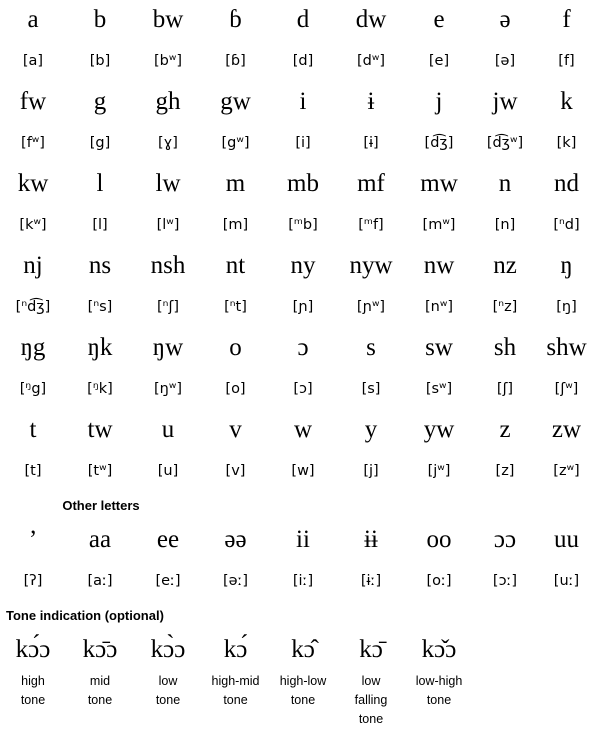 Image resolution: width=596 pixels, height=731 pixels. I want to click on letter-cell: ns, so click(100, 265).